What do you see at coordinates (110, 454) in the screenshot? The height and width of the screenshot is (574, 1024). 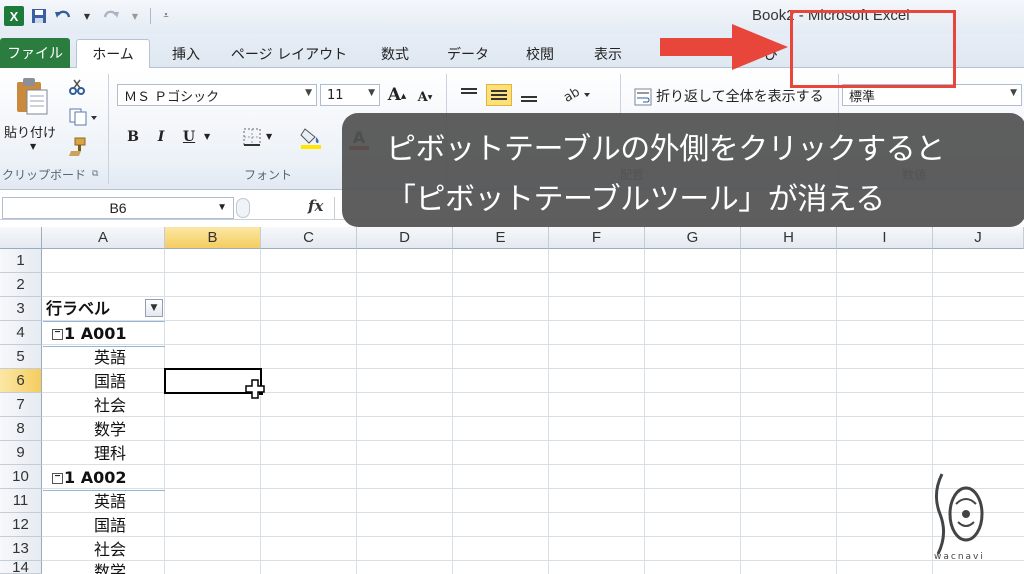 I see `pivot-item: 理科` at bounding box center [110, 454].